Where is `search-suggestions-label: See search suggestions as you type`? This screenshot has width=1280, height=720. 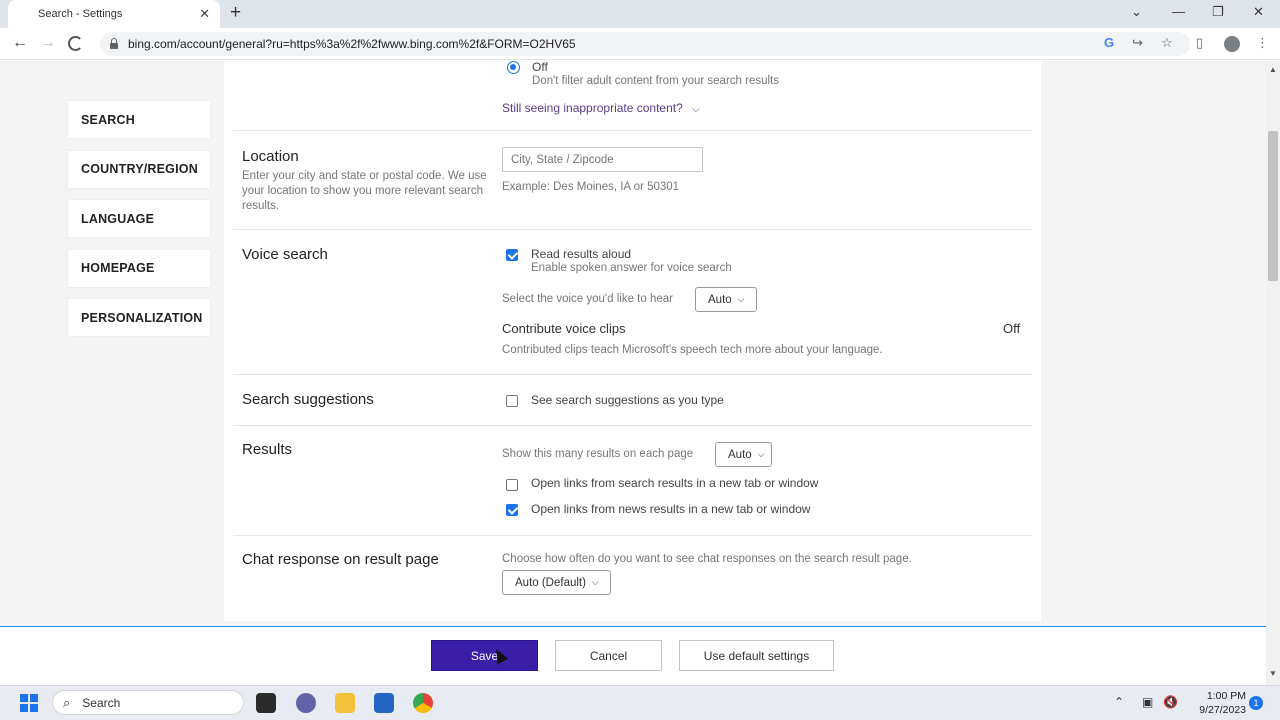
search-suggestions-label: See search suggestions as you type is located at coordinates (627, 400).